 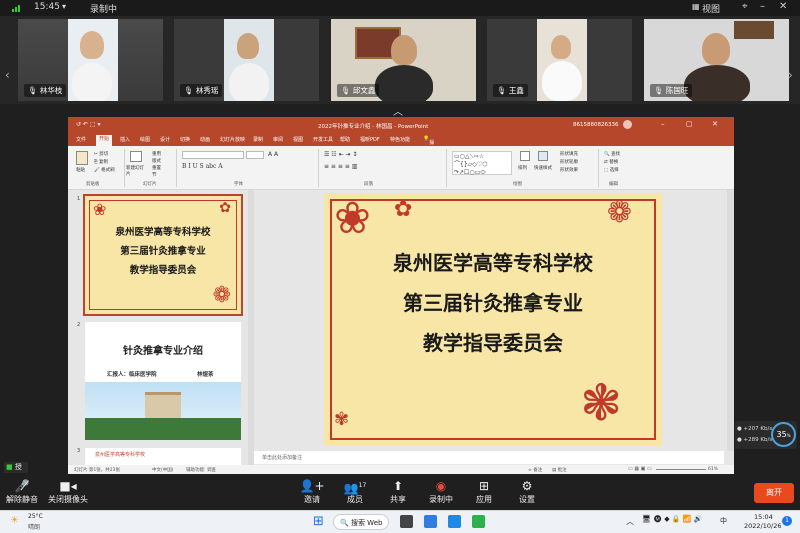 I want to click on collapse-strip-icon: ︿, so click(x=398, y=110).